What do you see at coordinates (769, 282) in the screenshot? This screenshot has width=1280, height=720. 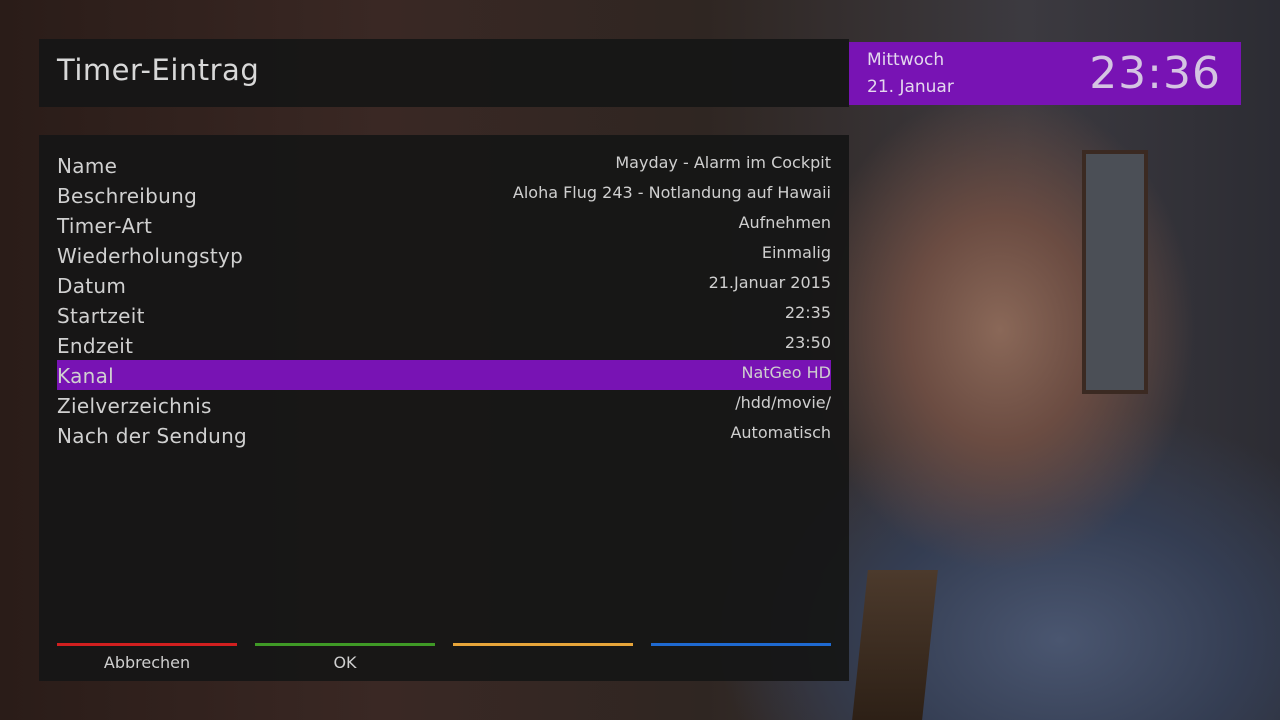 I see `setting-value: 21.Januar 2015` at bounding box center [769, 282].